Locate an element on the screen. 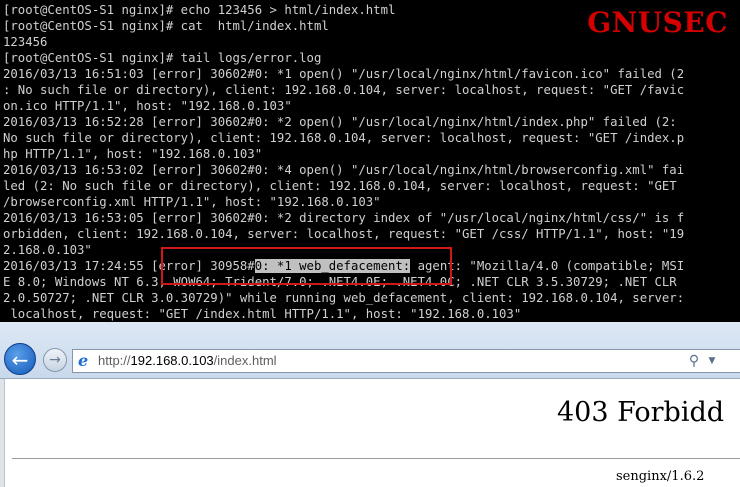 The height and width of the screenshot is (487, 740). log-prefix: 2016/03/13 17:24:55 [error] 30958# is located at coordinates (129, 266).